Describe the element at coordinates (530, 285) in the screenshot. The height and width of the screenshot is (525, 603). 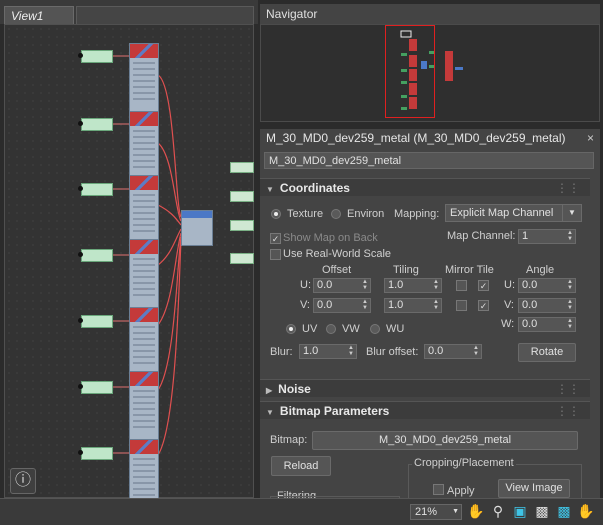
I see `angle-u-value: 0.0` at that location.